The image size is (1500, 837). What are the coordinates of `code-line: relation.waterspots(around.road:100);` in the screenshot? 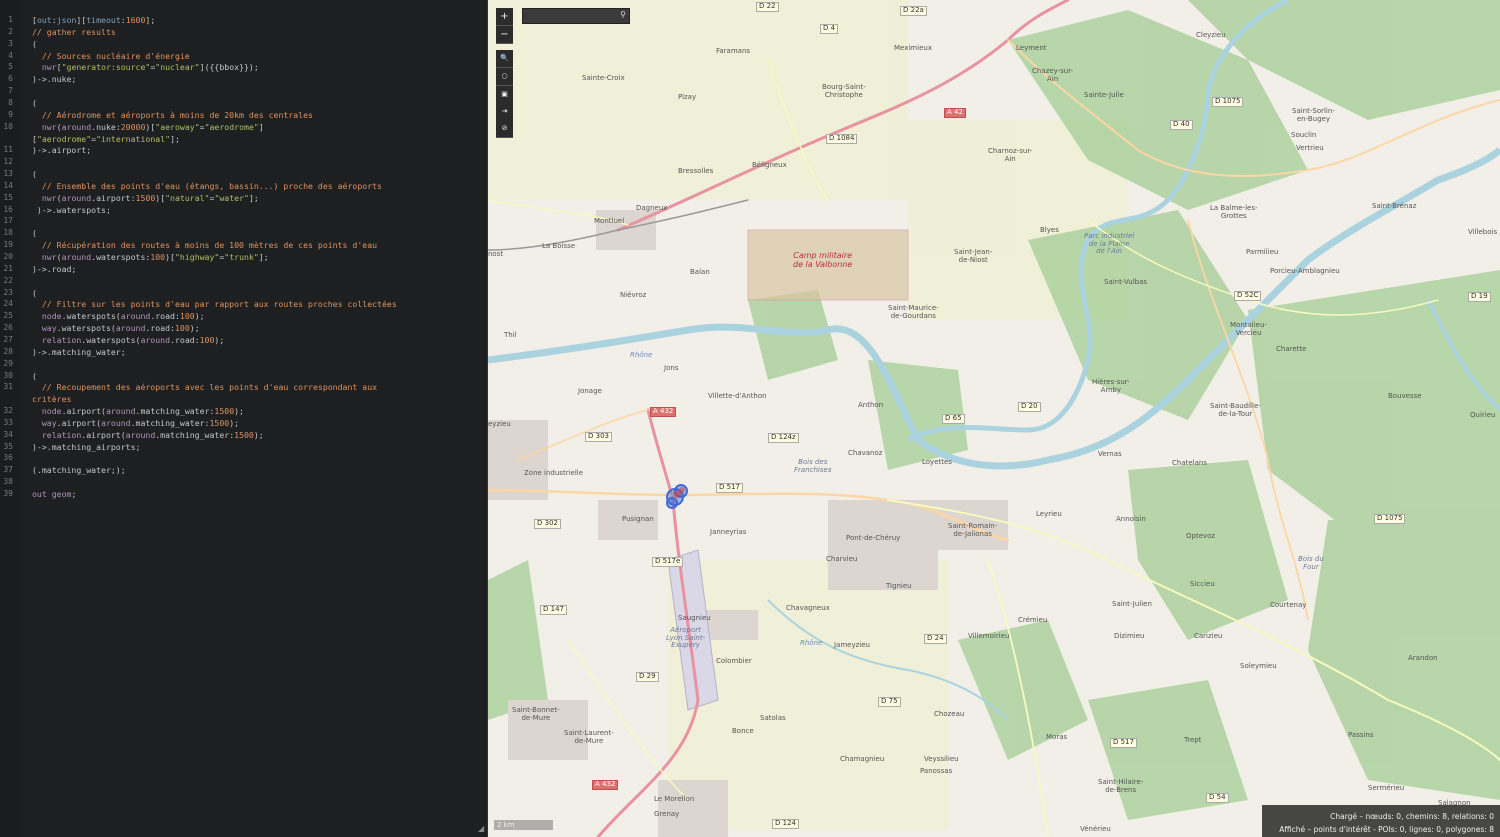 It's located at (128, 340).